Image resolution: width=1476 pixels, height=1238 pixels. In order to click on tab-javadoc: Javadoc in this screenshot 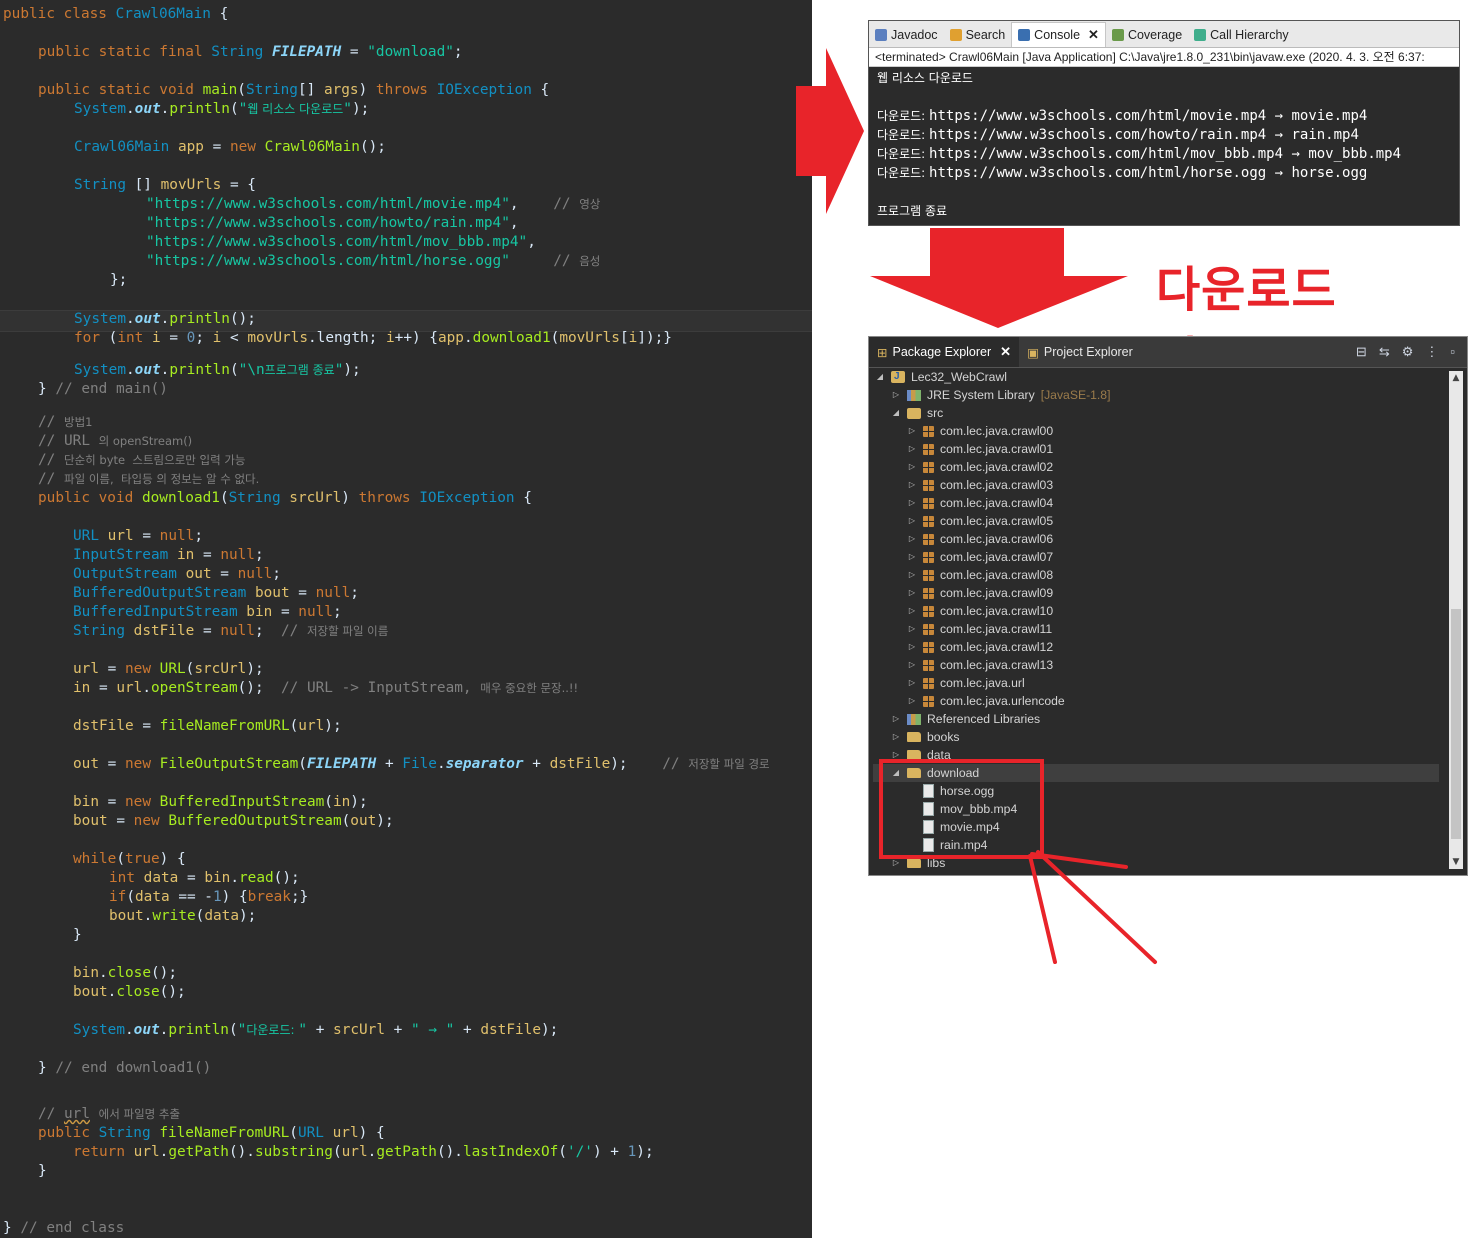, I will do `click(906, 35)`.